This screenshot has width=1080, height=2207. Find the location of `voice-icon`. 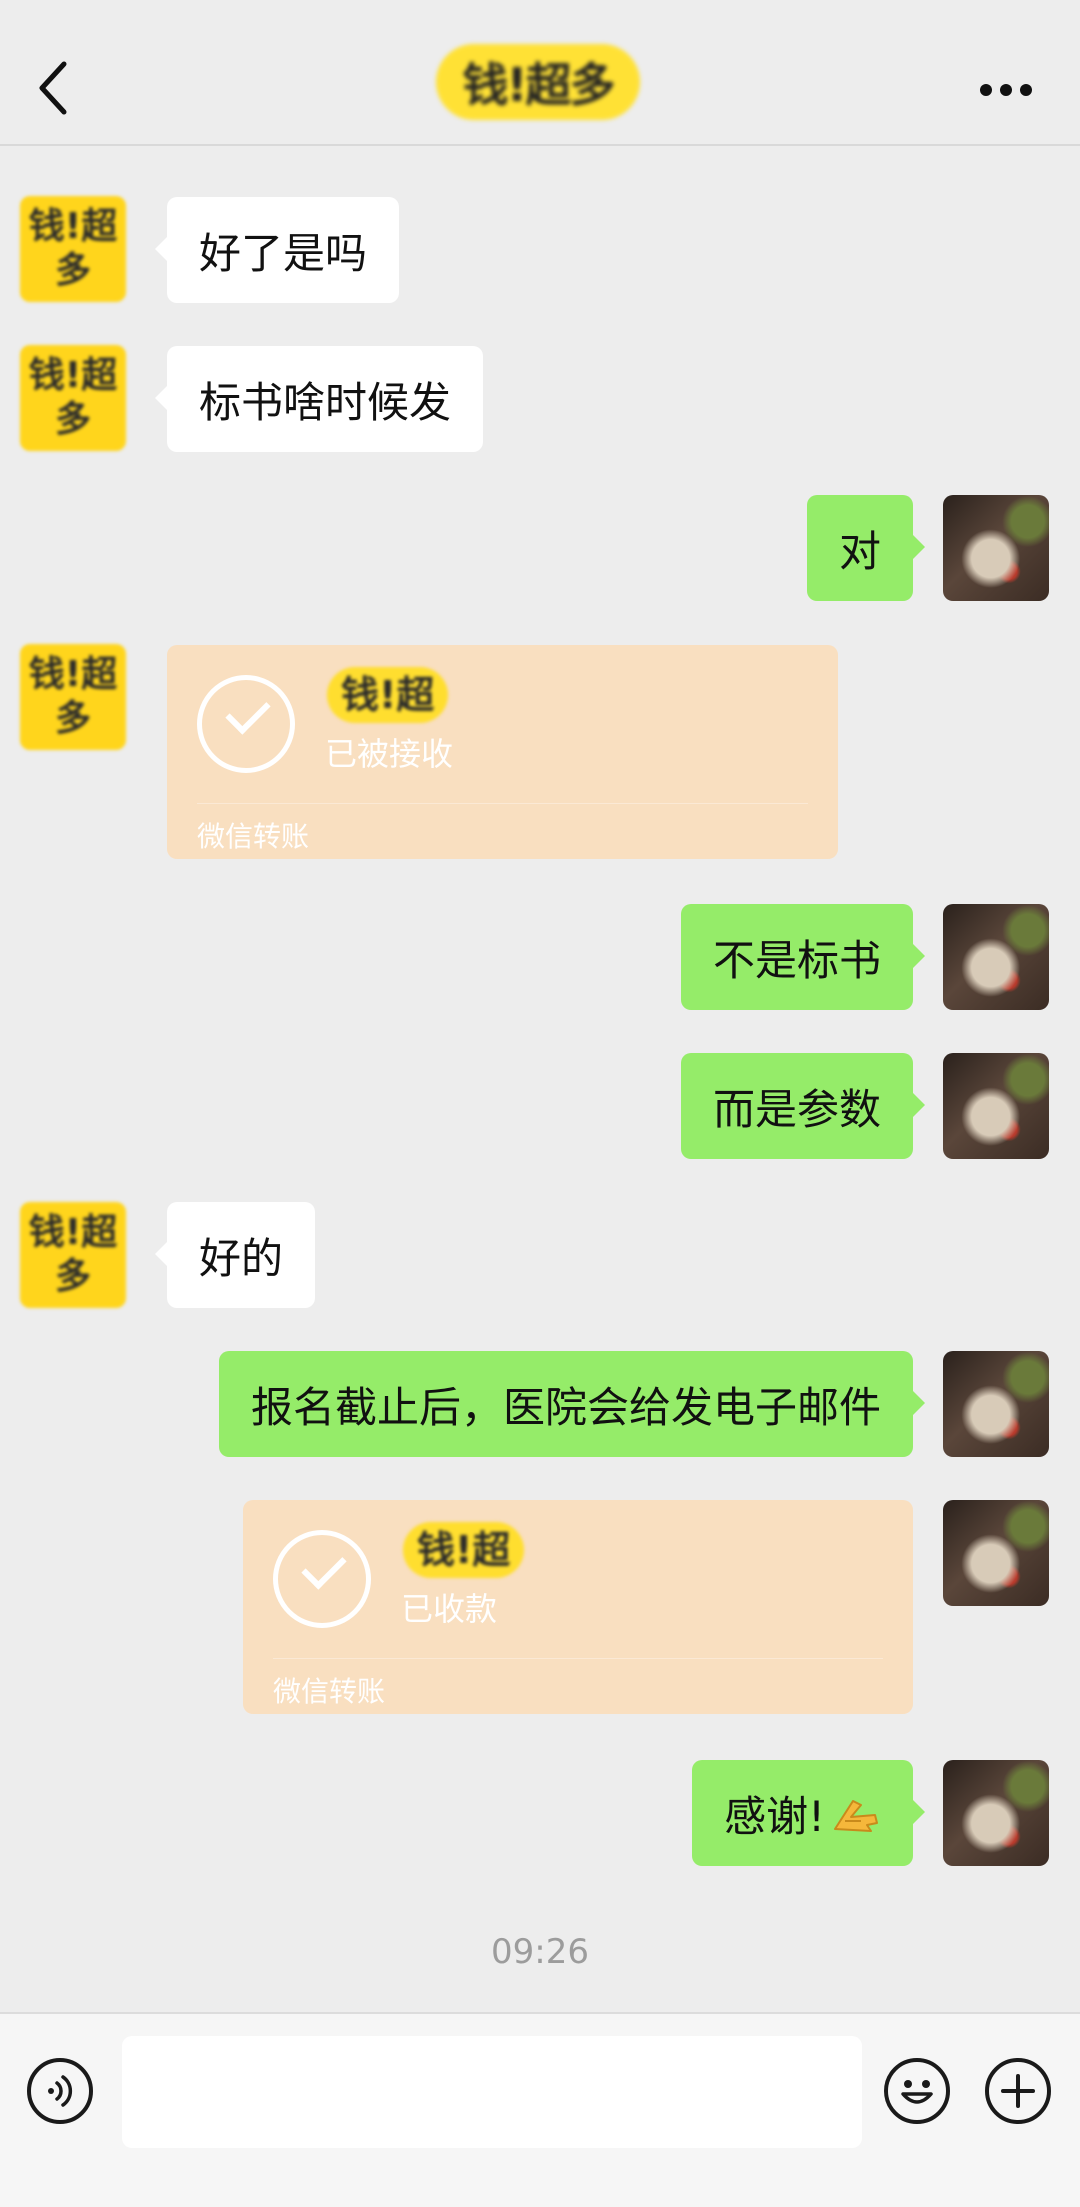

voice-icon is located at coordinates (60, 2091).